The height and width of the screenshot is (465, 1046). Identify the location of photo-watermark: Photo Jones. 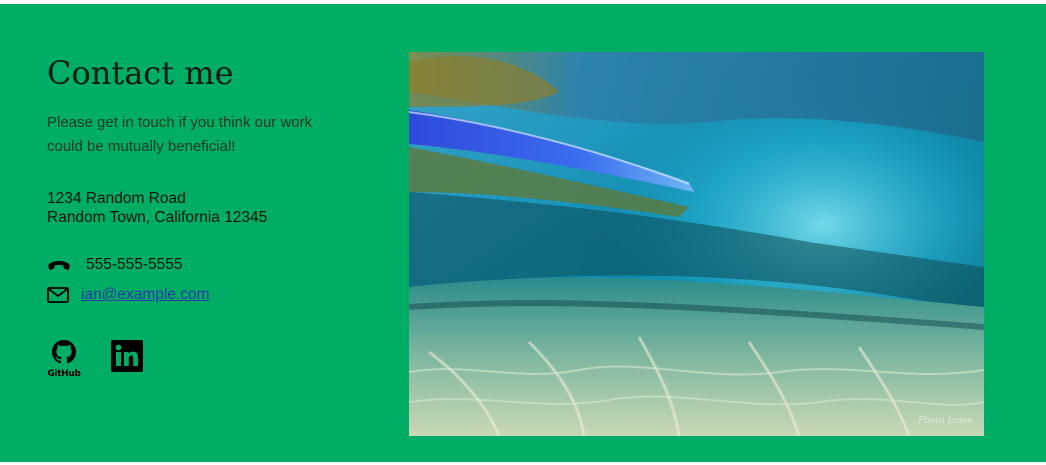
(945, 421).